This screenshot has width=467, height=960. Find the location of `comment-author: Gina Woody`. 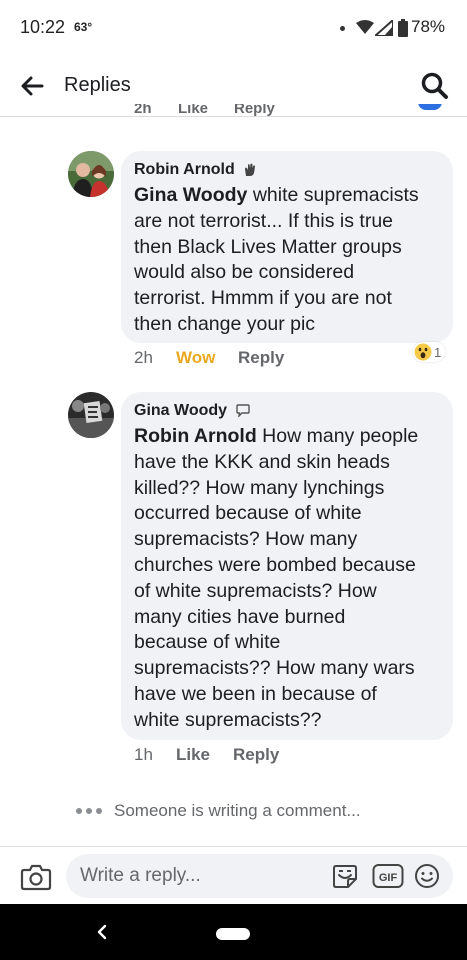

comment-author: Gina Woody is located at coordinates (180, 410).